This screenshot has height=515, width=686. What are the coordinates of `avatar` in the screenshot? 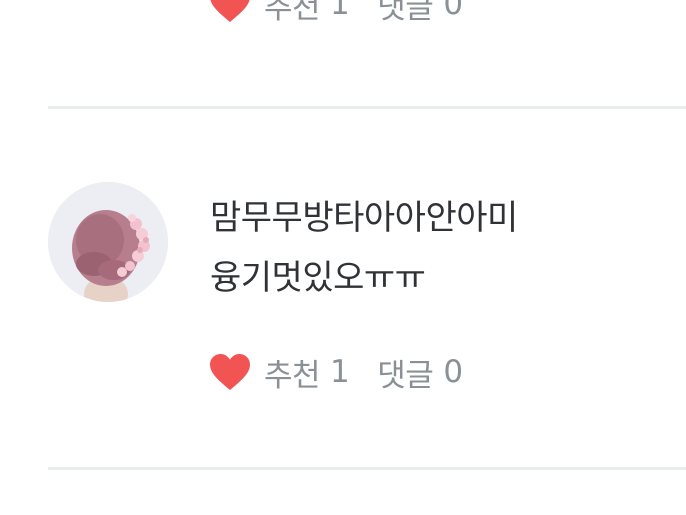 It's located at (108, 242).